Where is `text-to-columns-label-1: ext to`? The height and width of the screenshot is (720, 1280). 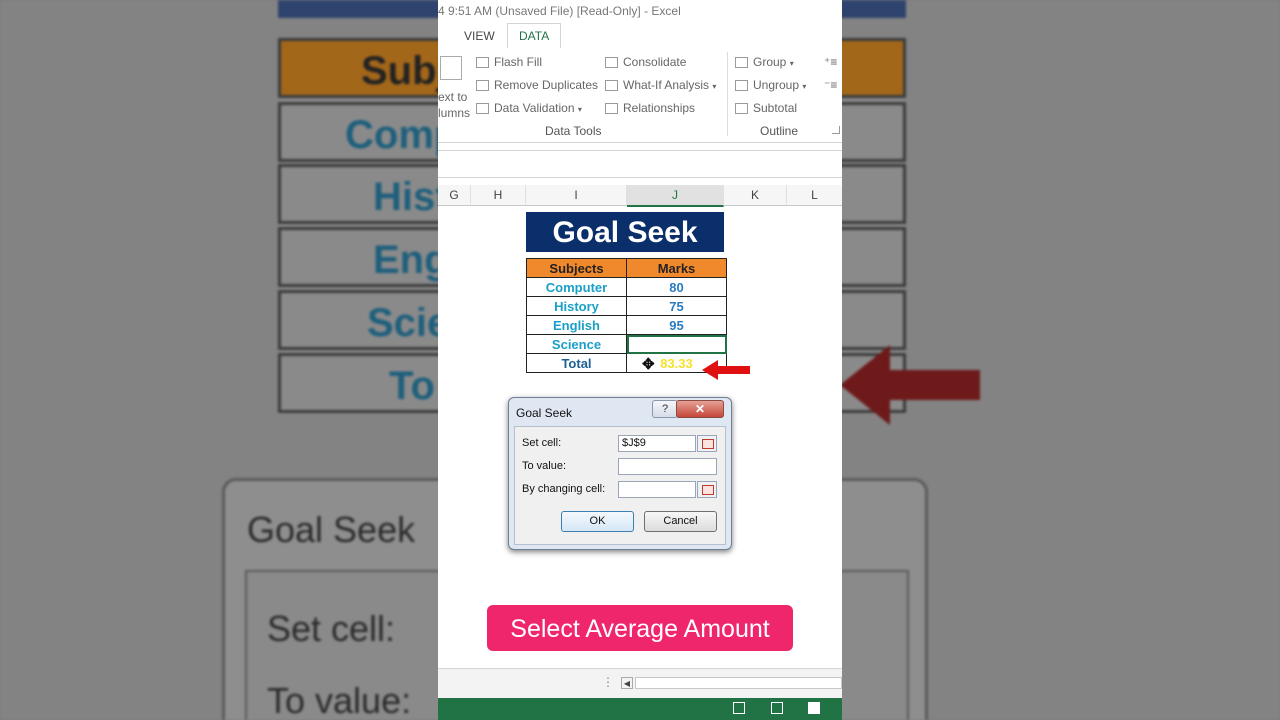
text-to-columns-label-1: ext to is located at coordinates (453, 97).